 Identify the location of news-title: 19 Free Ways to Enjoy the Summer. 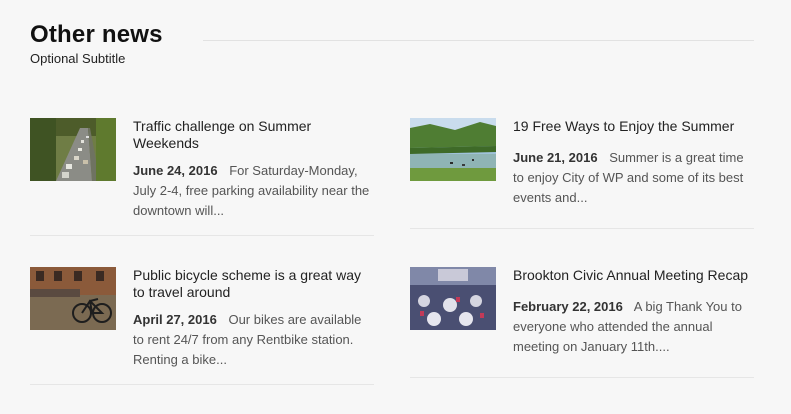
(633, 126).